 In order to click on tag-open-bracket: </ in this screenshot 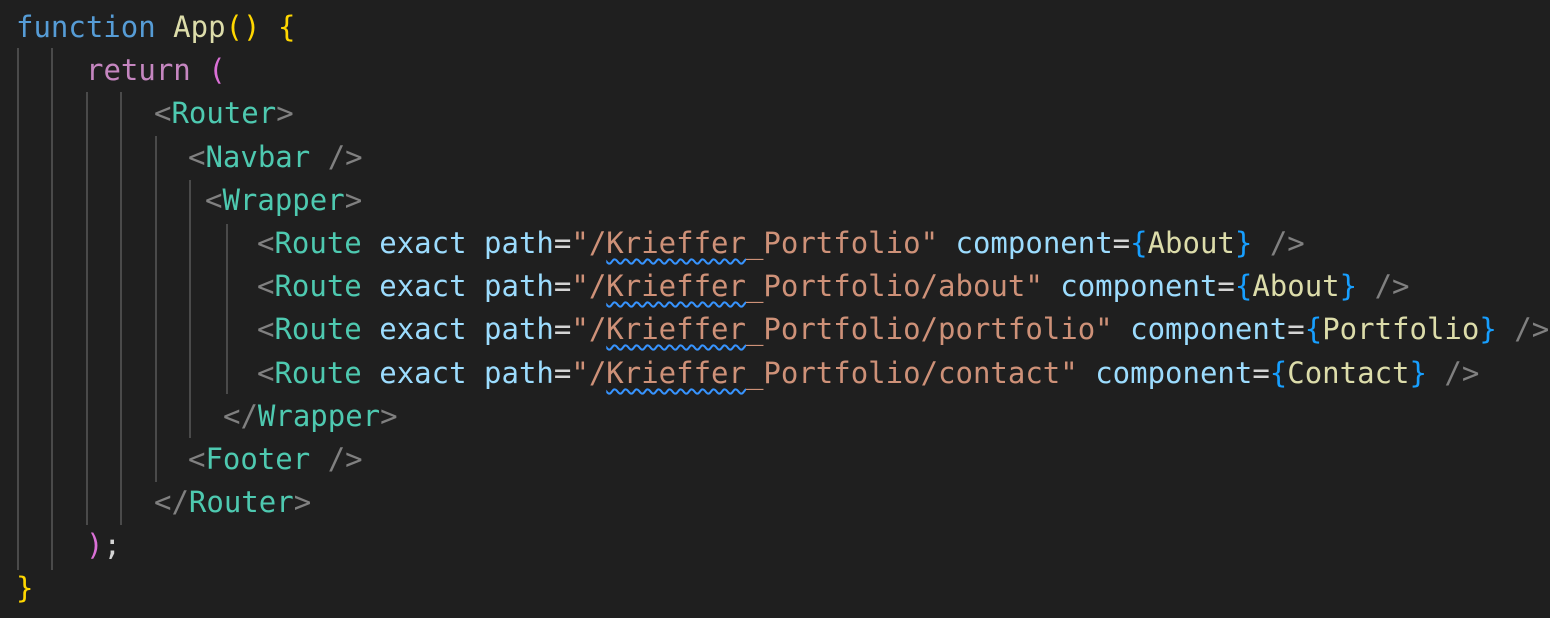, I will do `click(240, 416)`.